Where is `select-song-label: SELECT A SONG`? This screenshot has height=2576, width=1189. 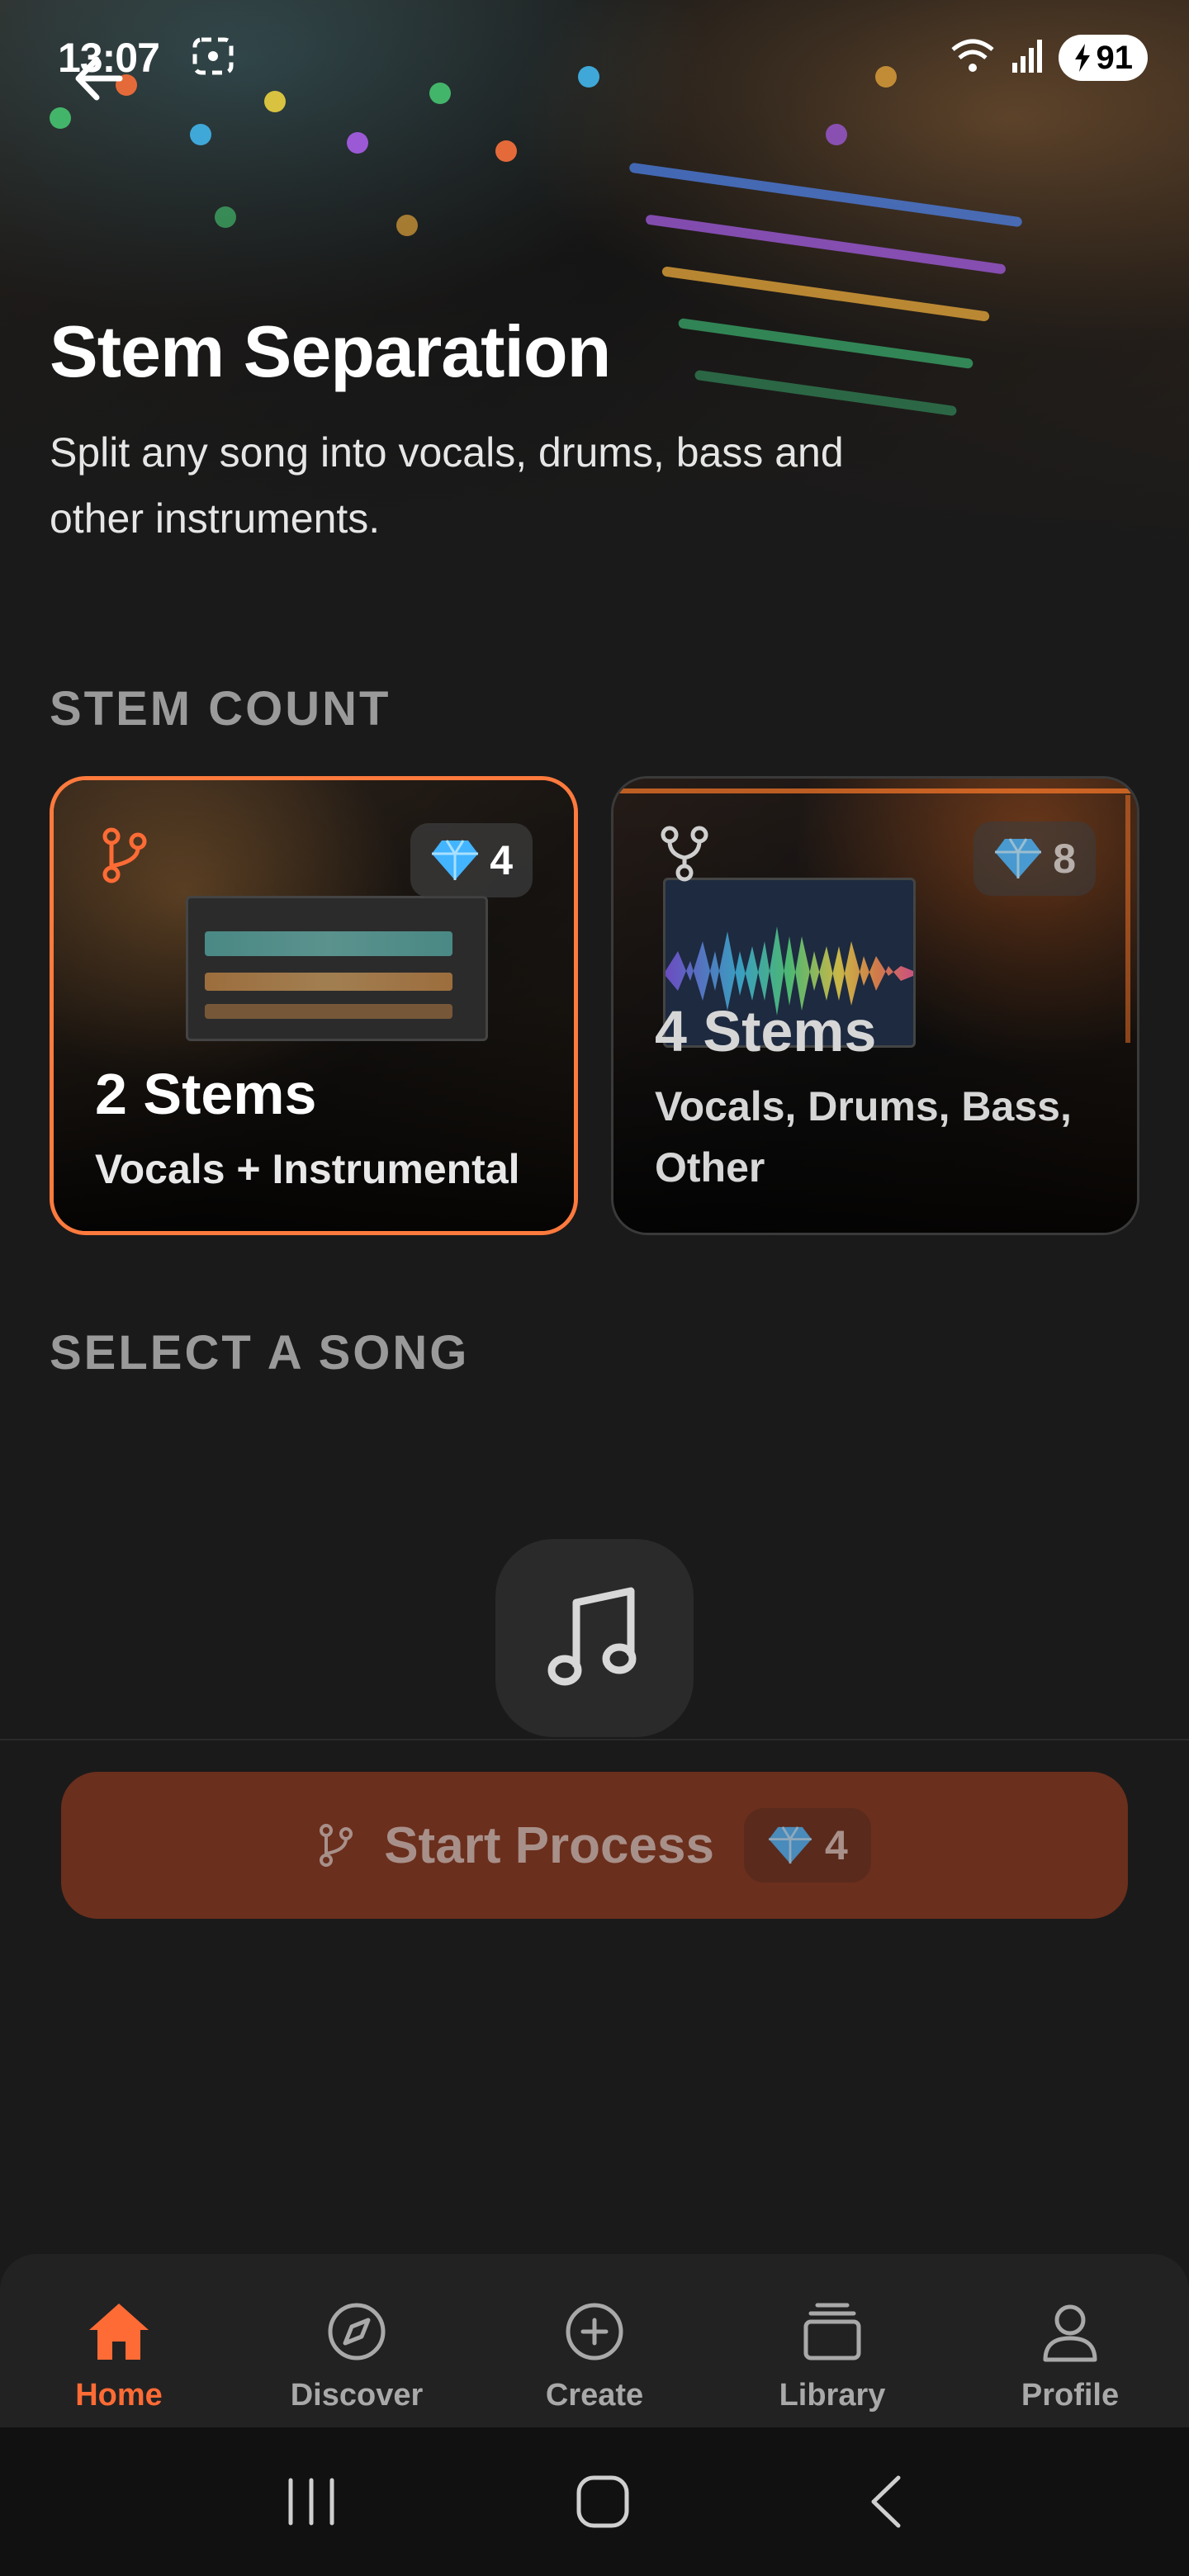
select-song-label: SELECT A SONG is located at coordinates (260, 1353).